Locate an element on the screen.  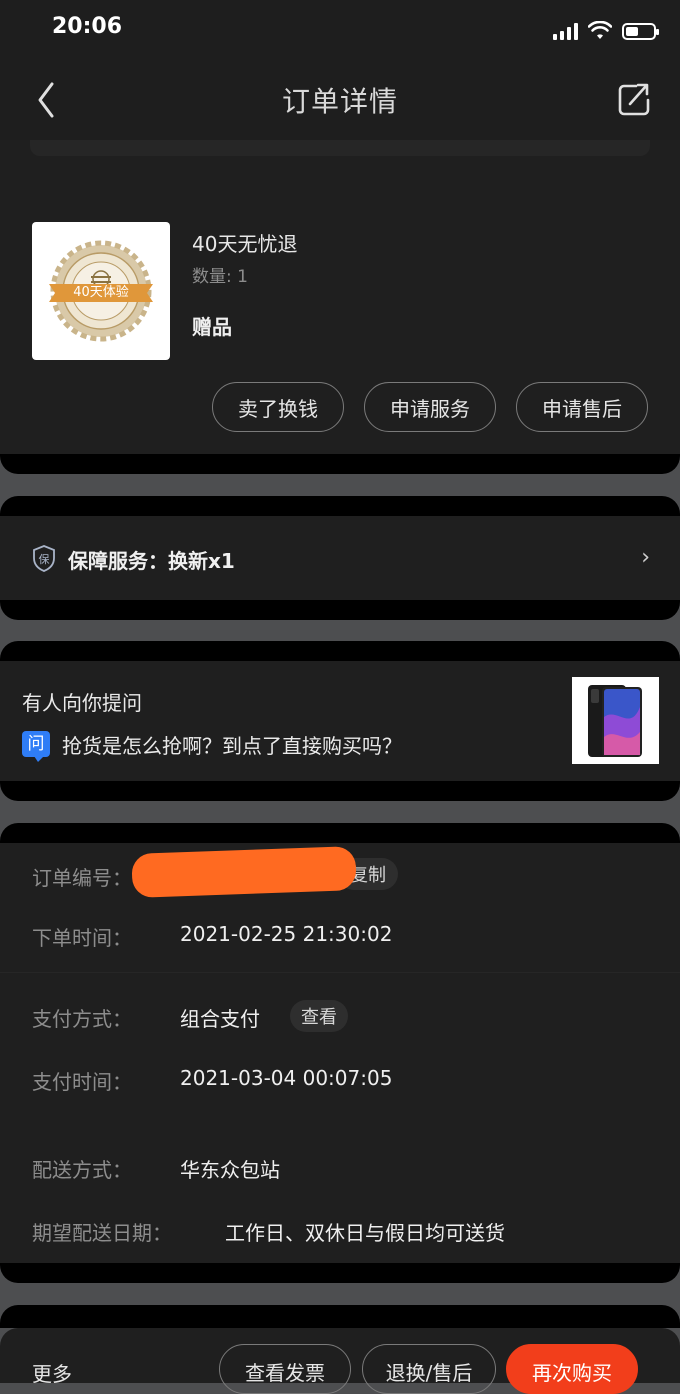
warranty-badge-text: 40天体验 is located at coordinates (101, 292).